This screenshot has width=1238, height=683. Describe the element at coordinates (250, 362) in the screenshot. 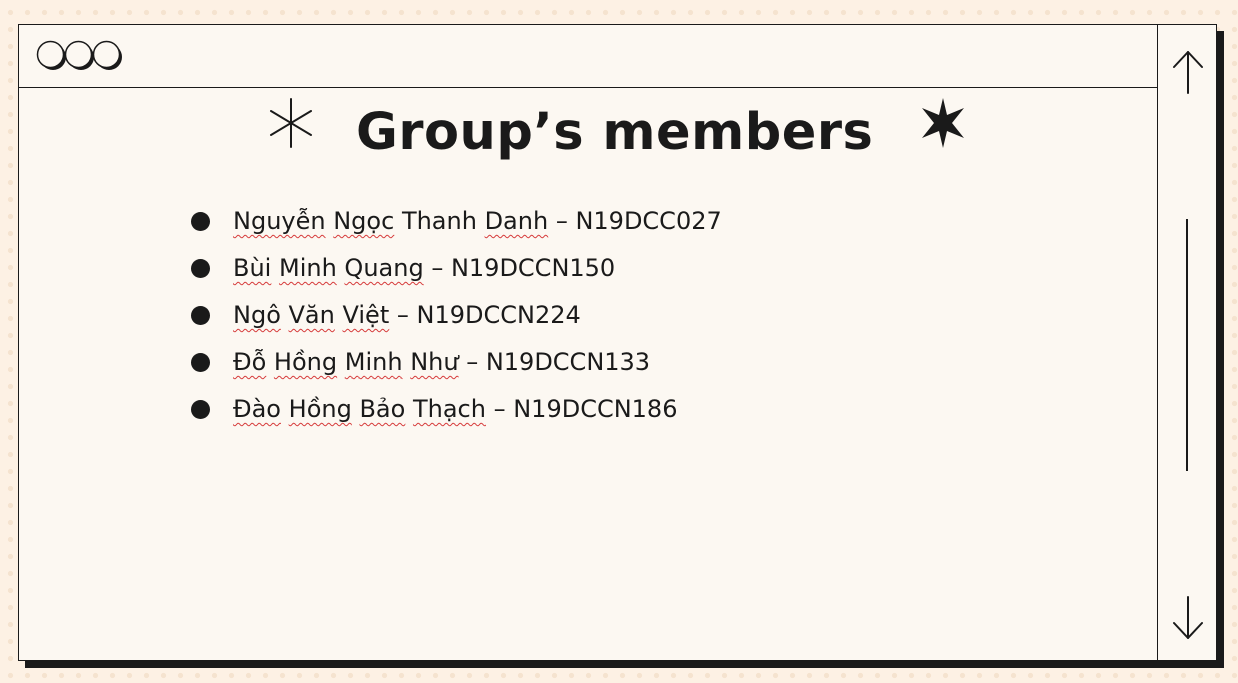

I see `member-name-word: Đỗ` at that location.